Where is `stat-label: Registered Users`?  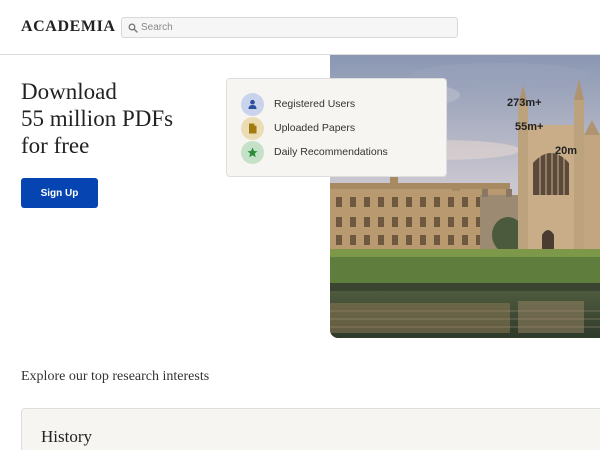
stat-label: Registered Users is located at coordinates (315, 104).